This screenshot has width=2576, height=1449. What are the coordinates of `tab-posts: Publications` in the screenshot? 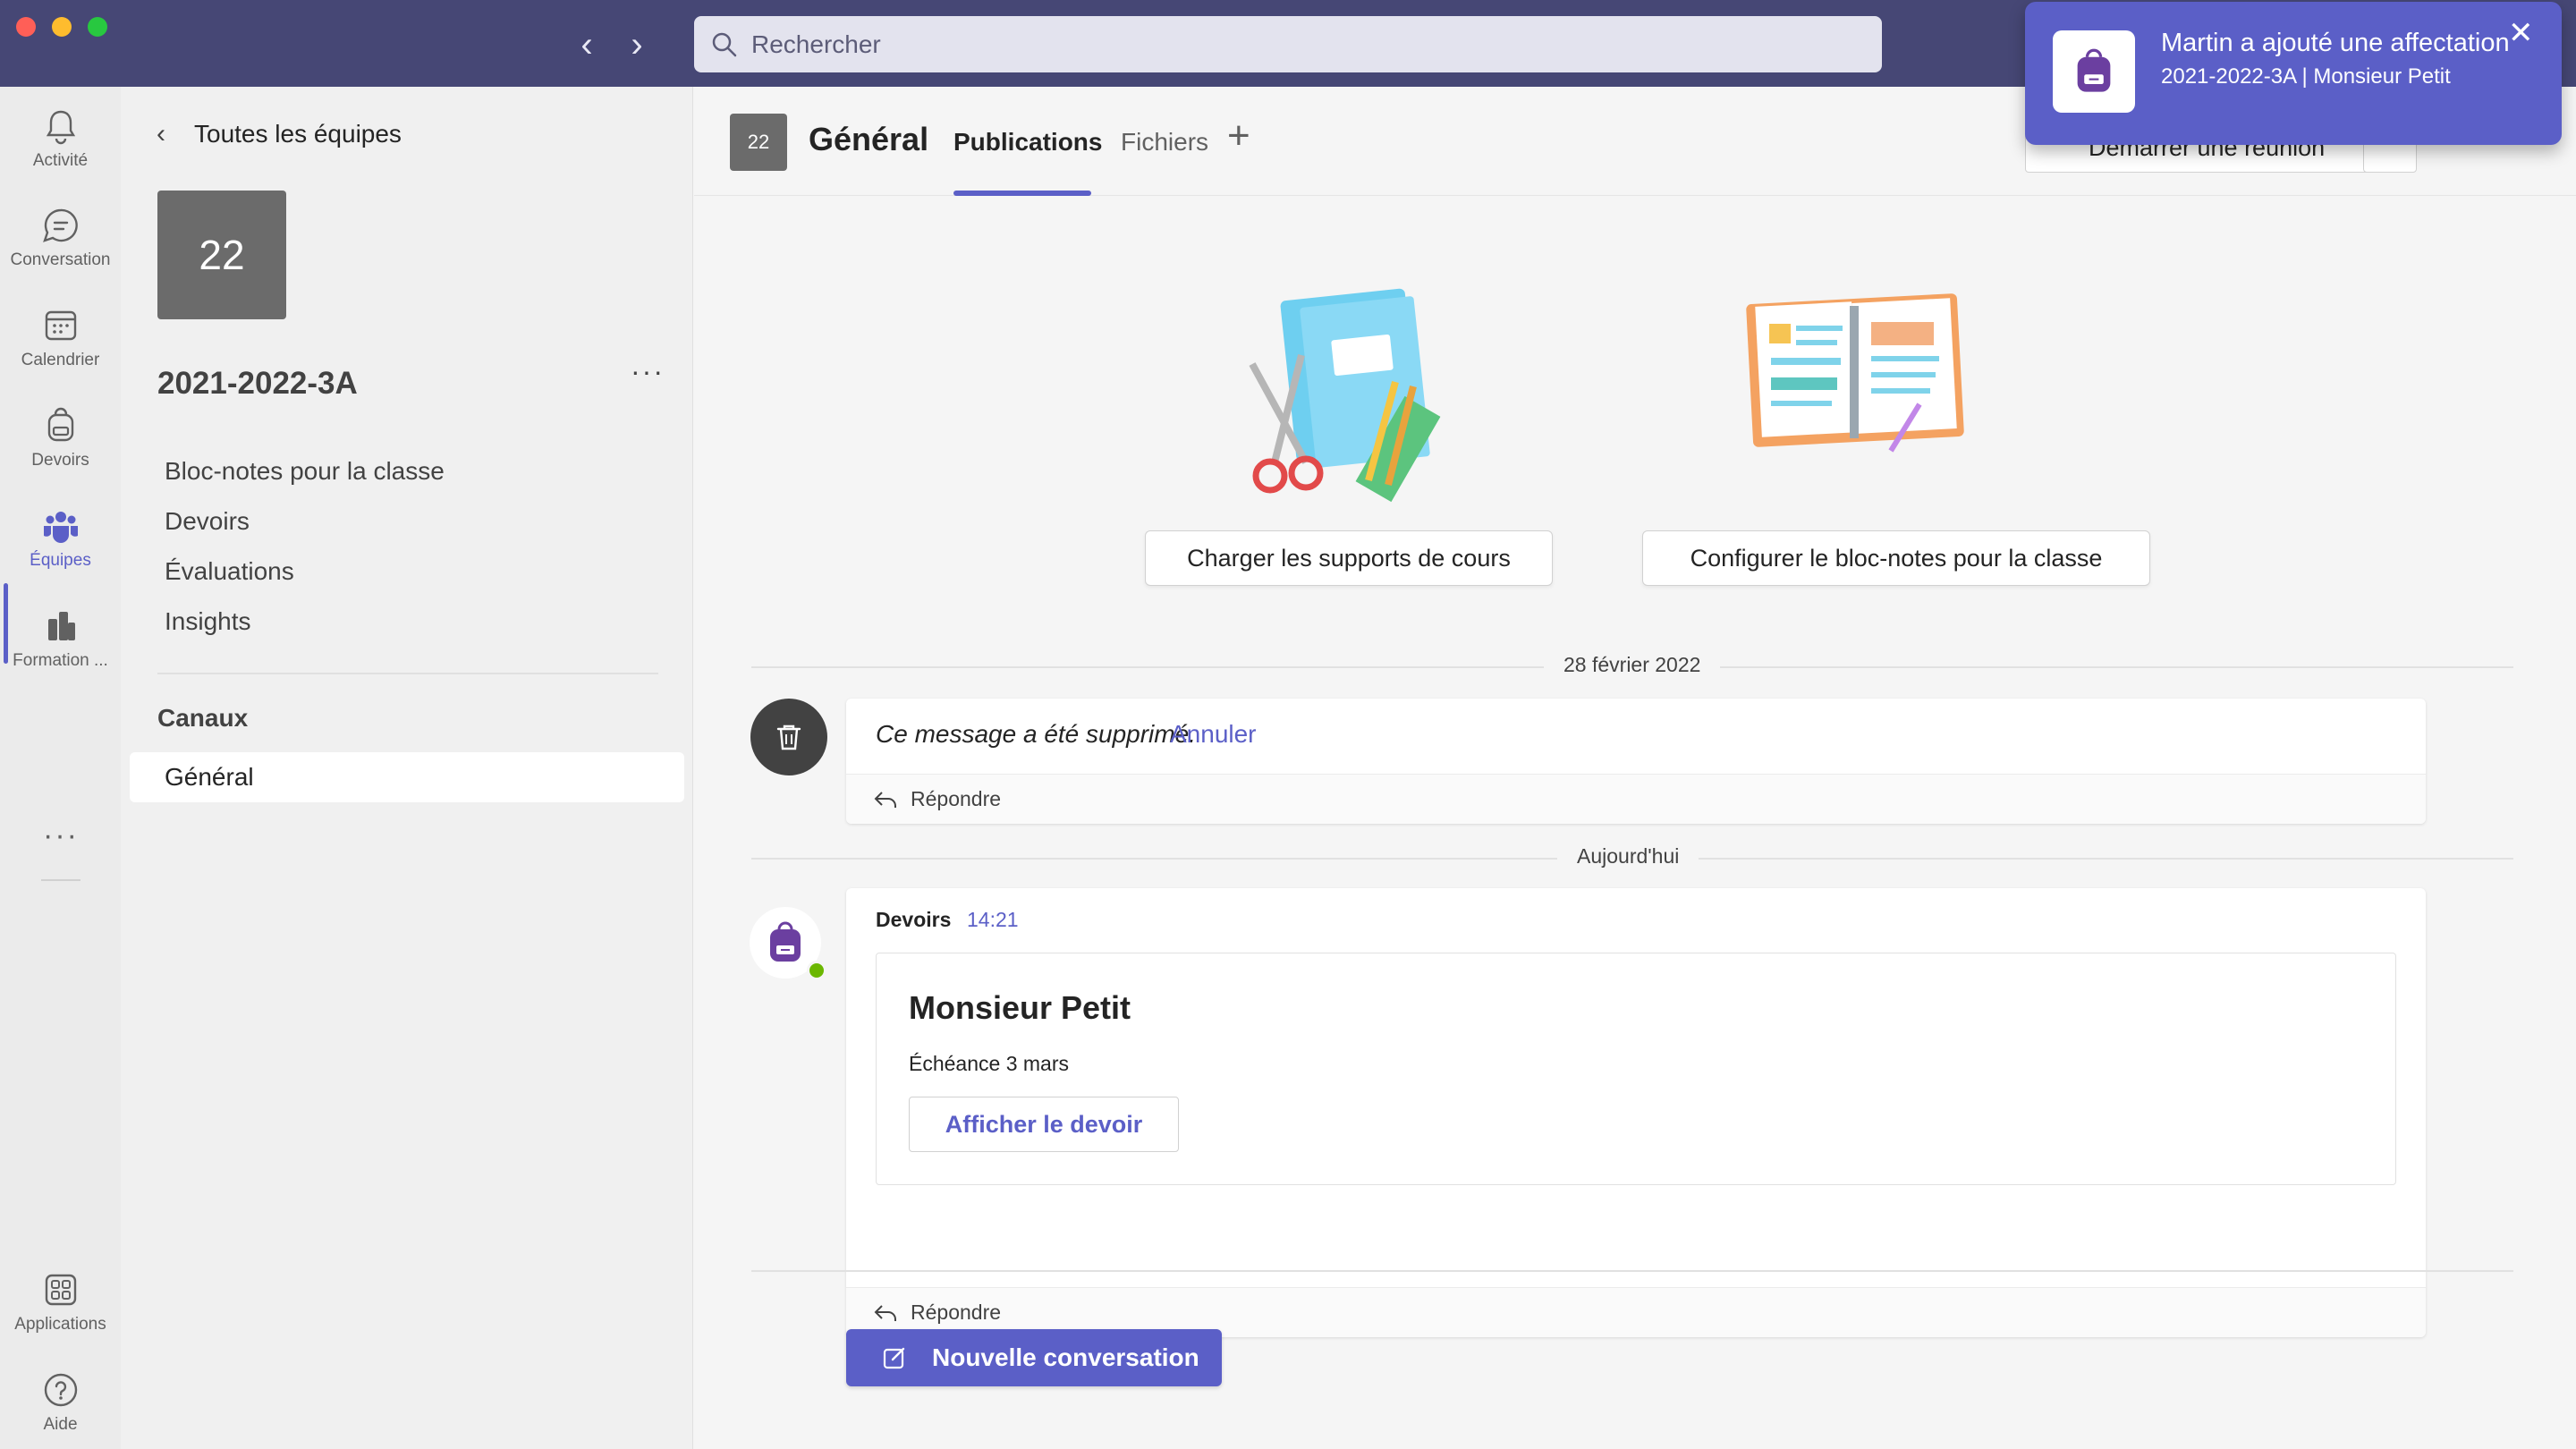 It's located at (1027, 142).